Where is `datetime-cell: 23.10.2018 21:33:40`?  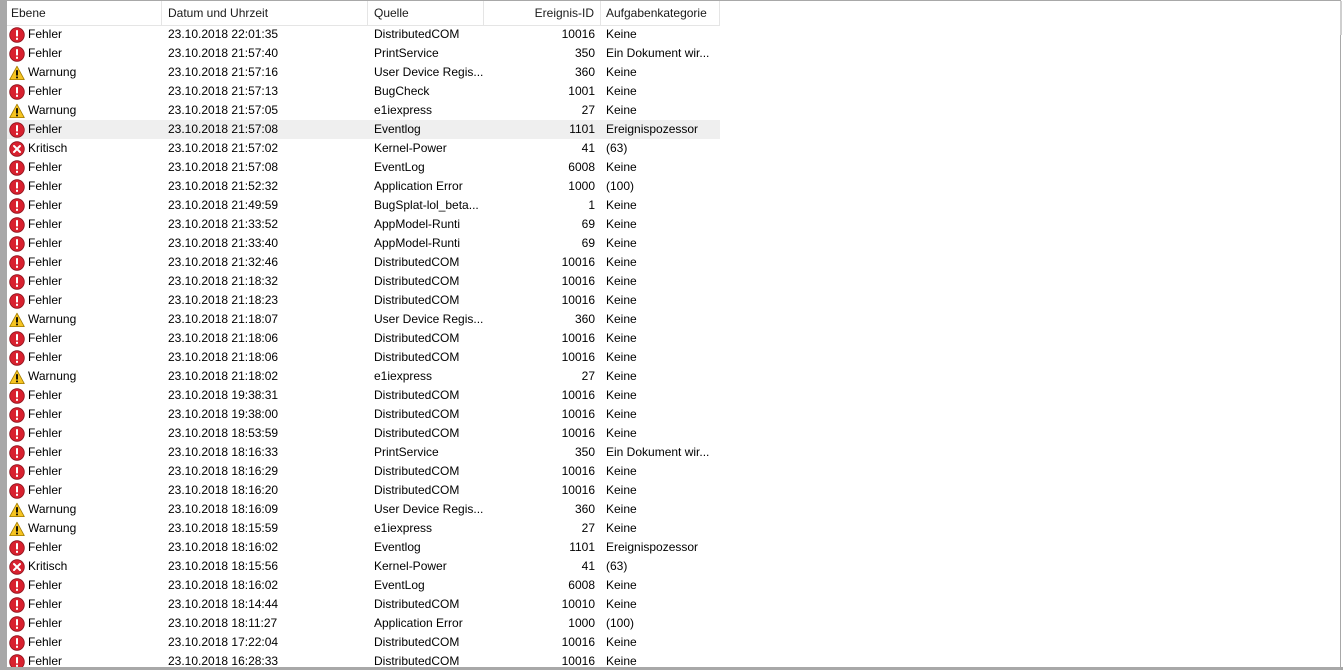 datetime-cell: 23.10.2018 21:33:40 is located at coordinates (223, 243).